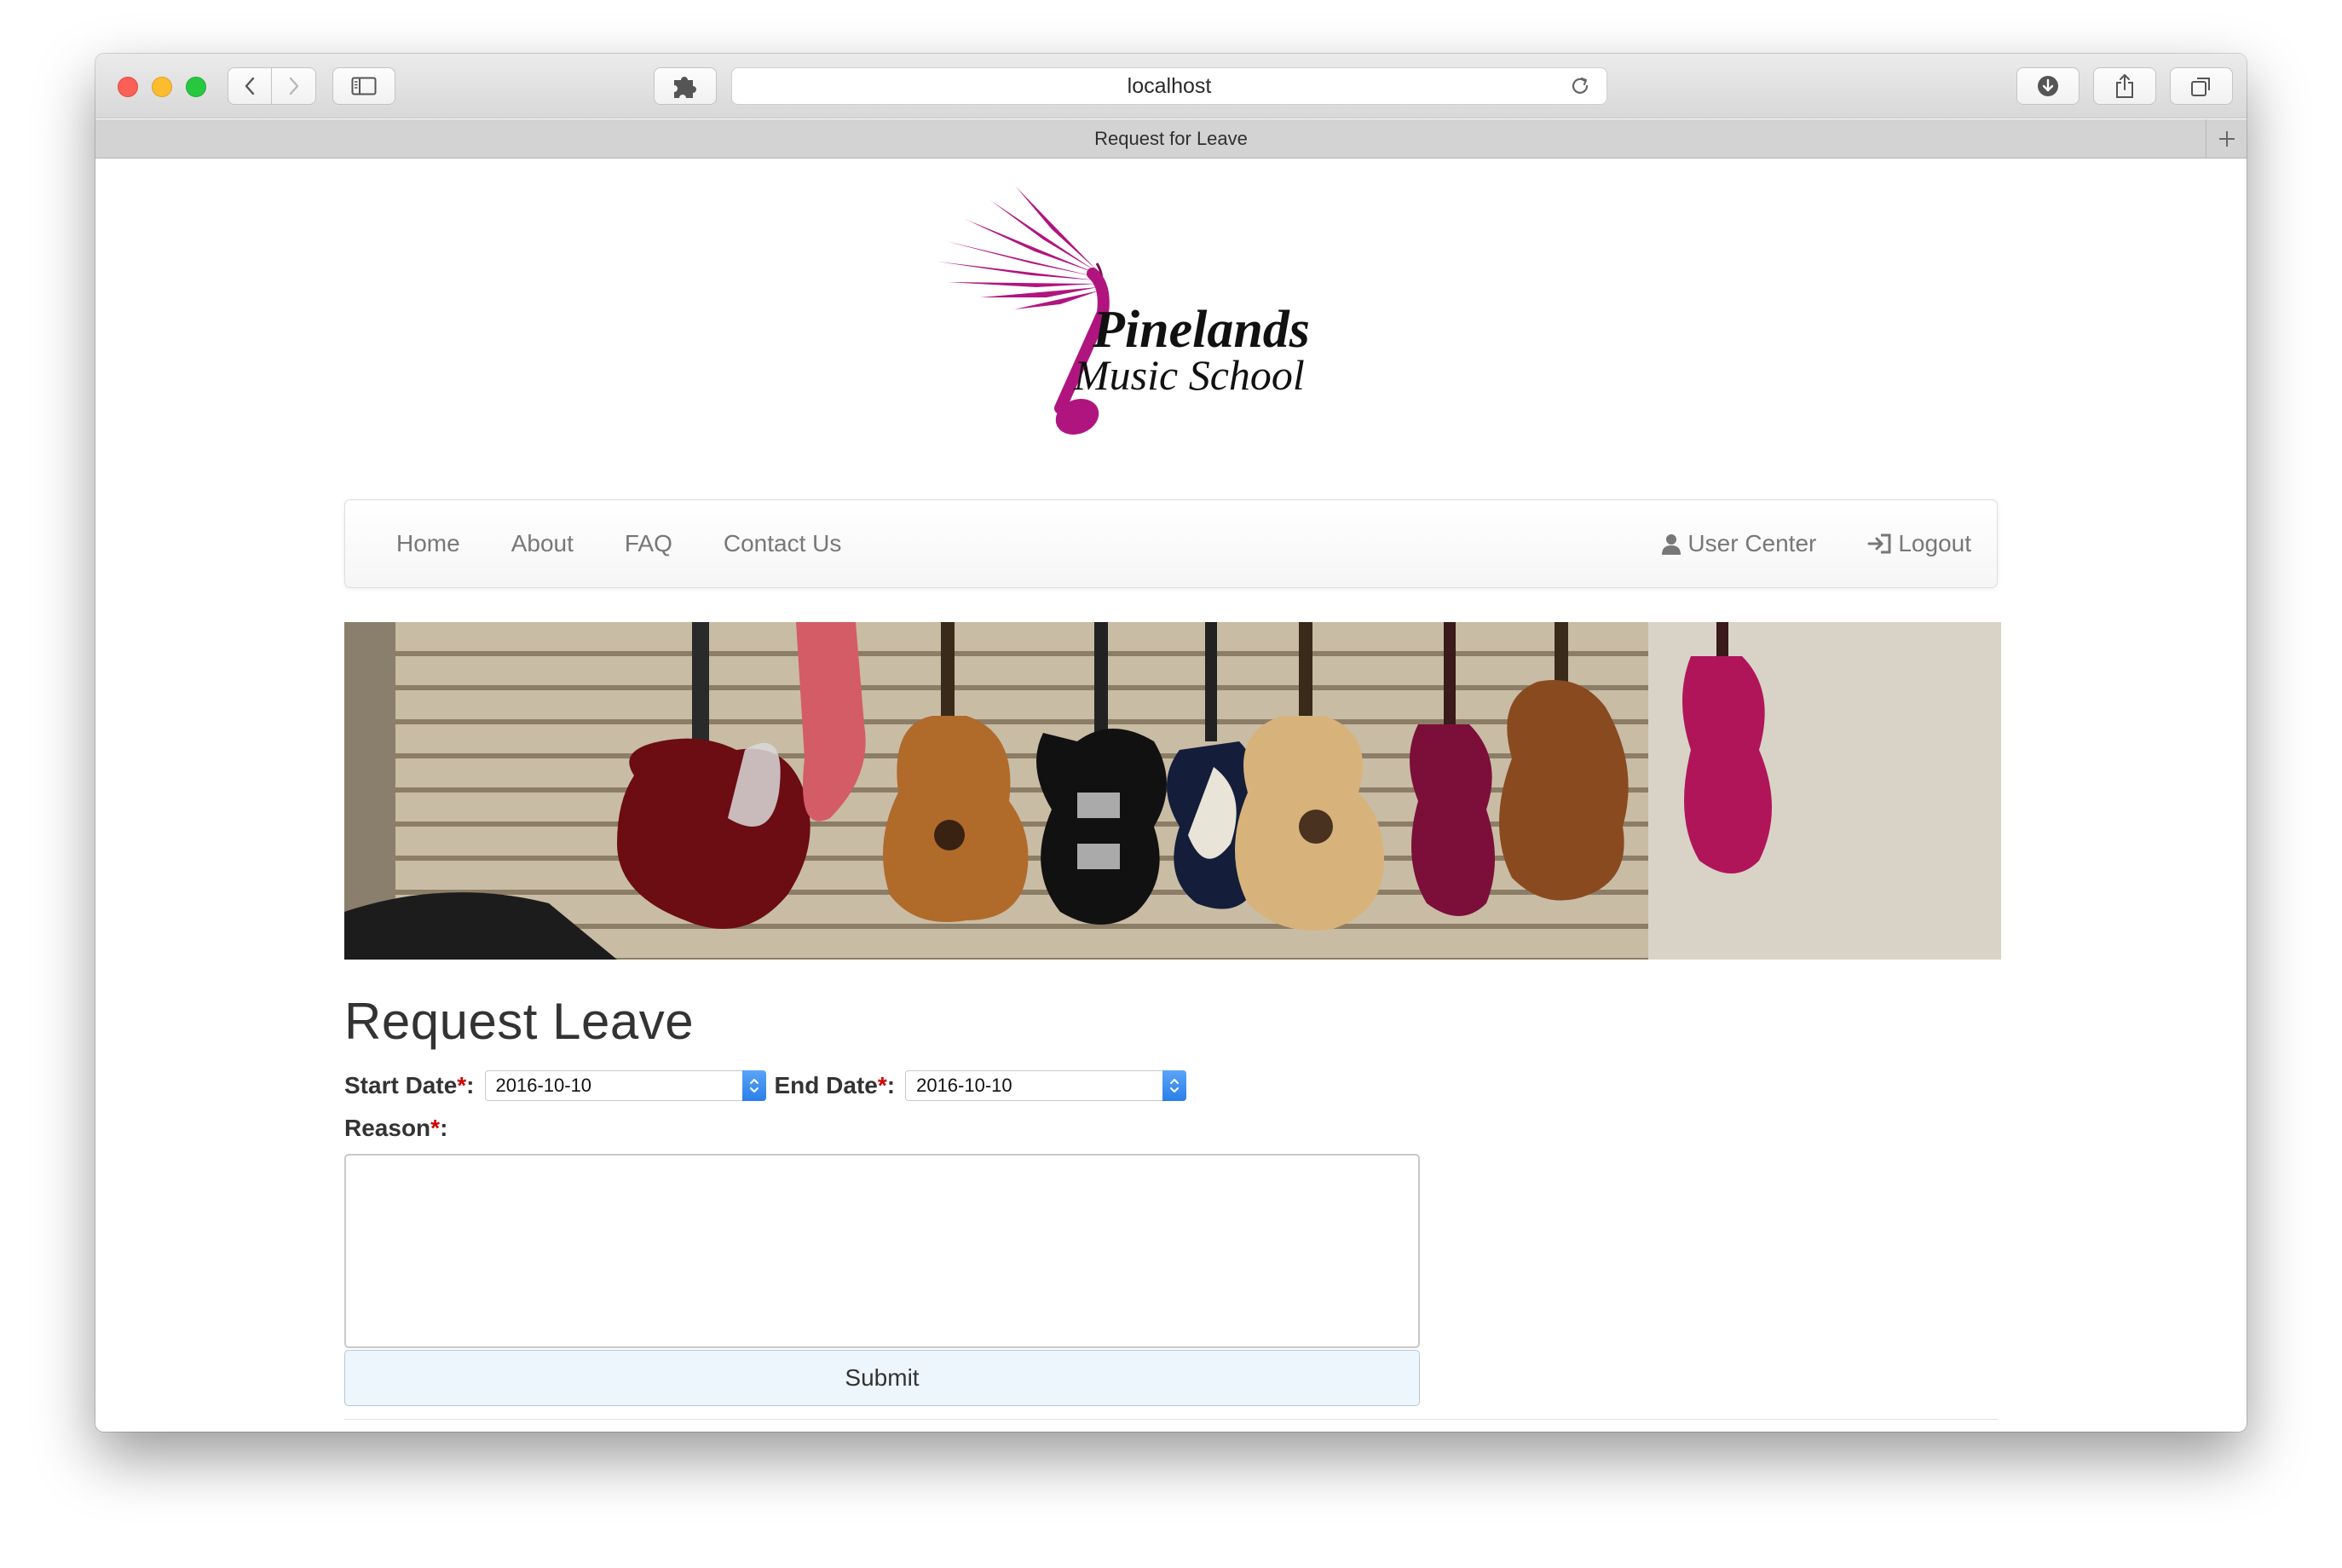 Image resolution: width=2342 pixels, height=1568 pixels. I want to click on reason-textarea, so click(882, 1251).